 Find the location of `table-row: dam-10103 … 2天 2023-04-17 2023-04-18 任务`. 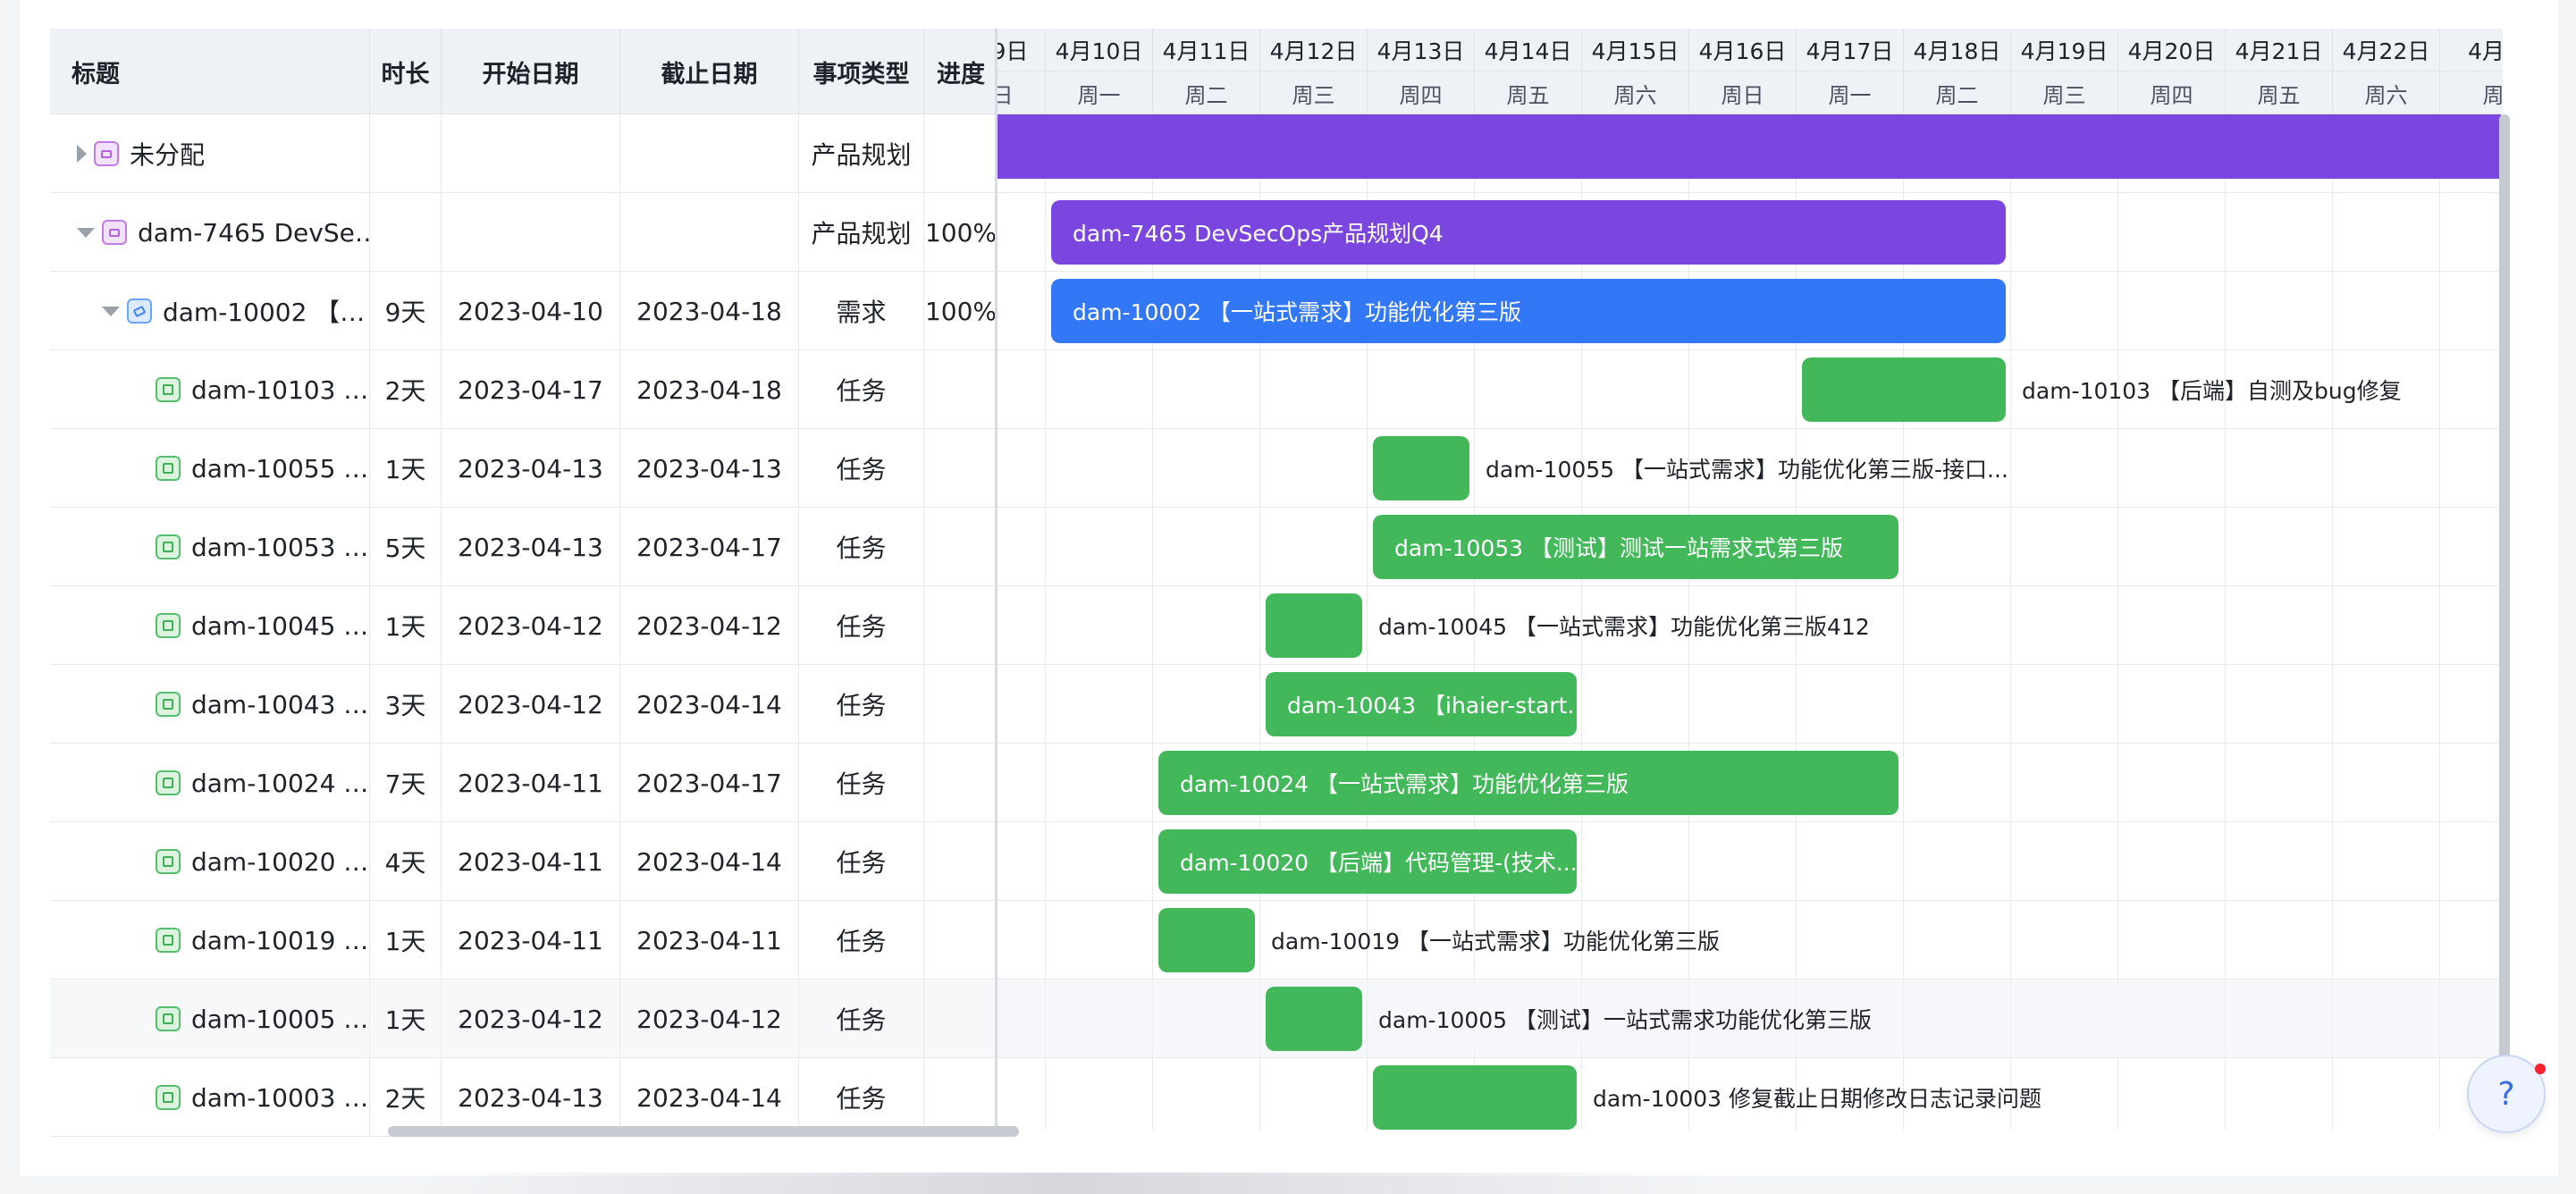

table-row: dam-10103 … 2天 2023-04-17 2023-04-18 任务 is located at coordinates (524, 389).